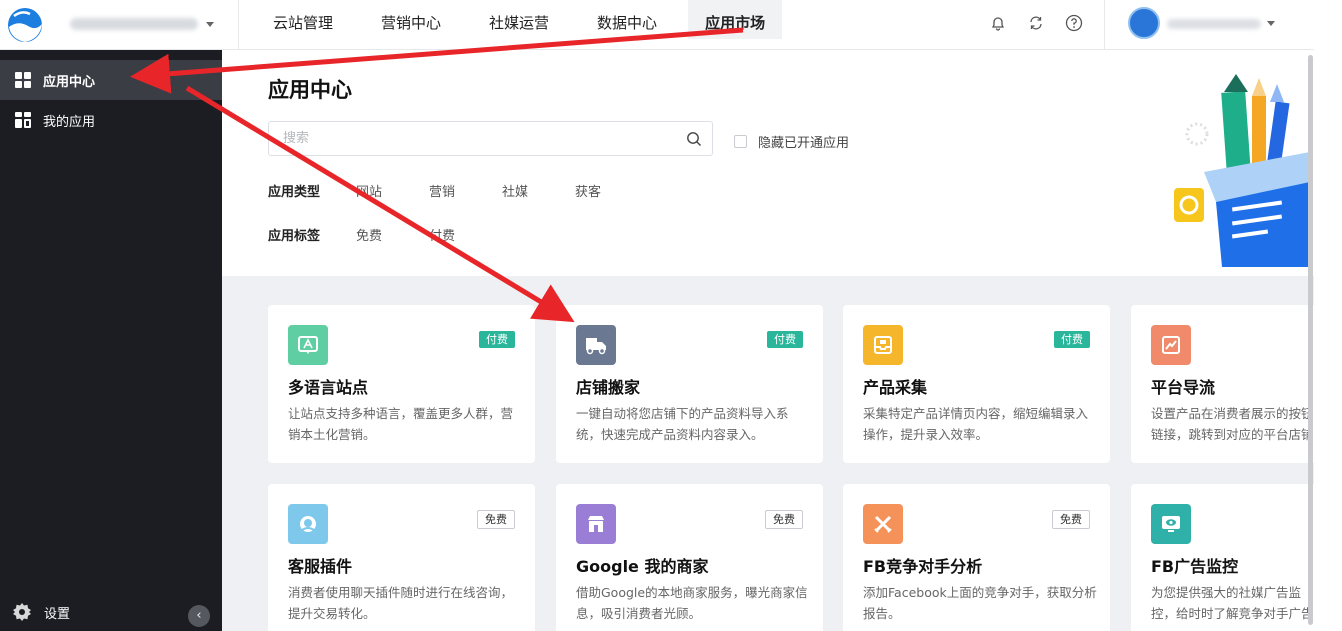 The height and width of the screenshot is (631, 1342). Describe the element at coordinates (923, 566) in the screenshot. I see `app-name: FB竞争对手分析` at that location.